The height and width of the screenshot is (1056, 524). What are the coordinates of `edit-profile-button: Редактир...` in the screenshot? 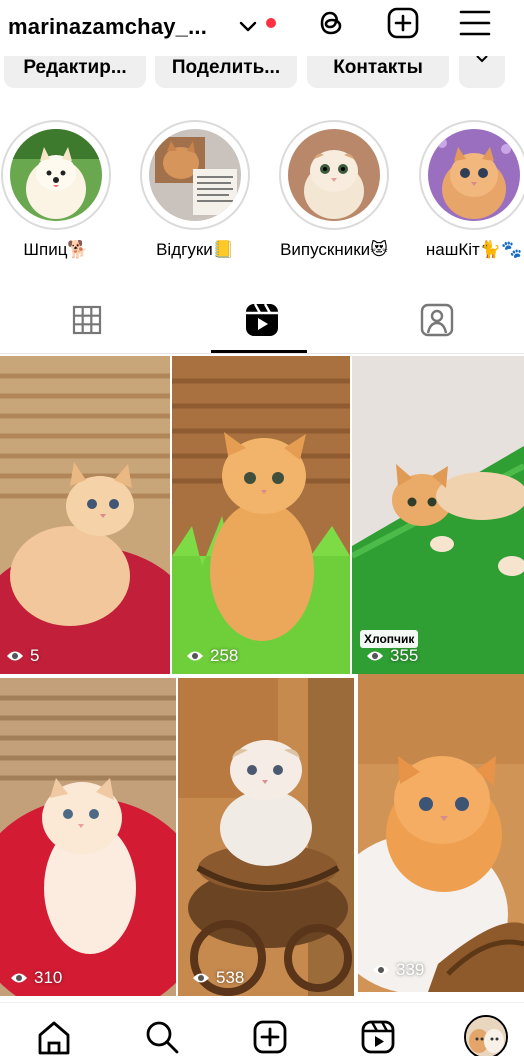 It's located at (75, 72).